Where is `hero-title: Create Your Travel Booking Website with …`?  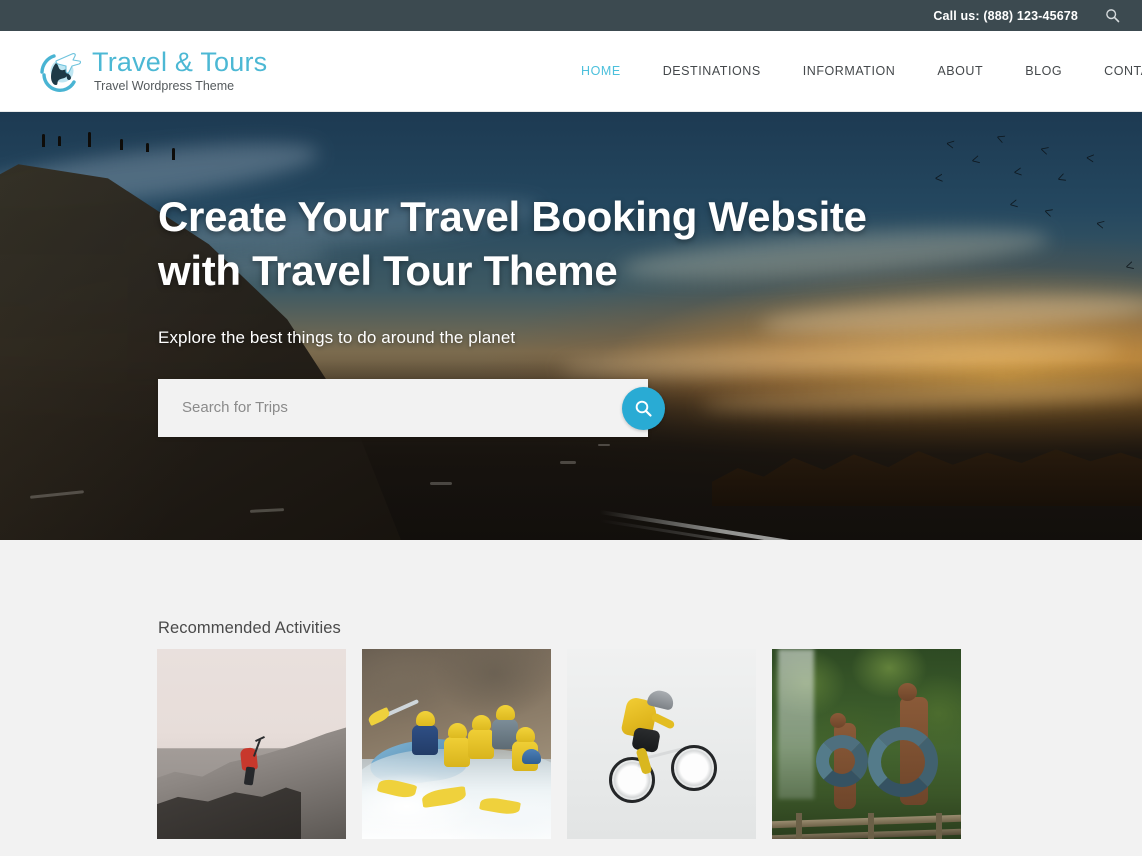
hero-title: Create Your Travel Booking Website with … is located at coordinates (538, 244).